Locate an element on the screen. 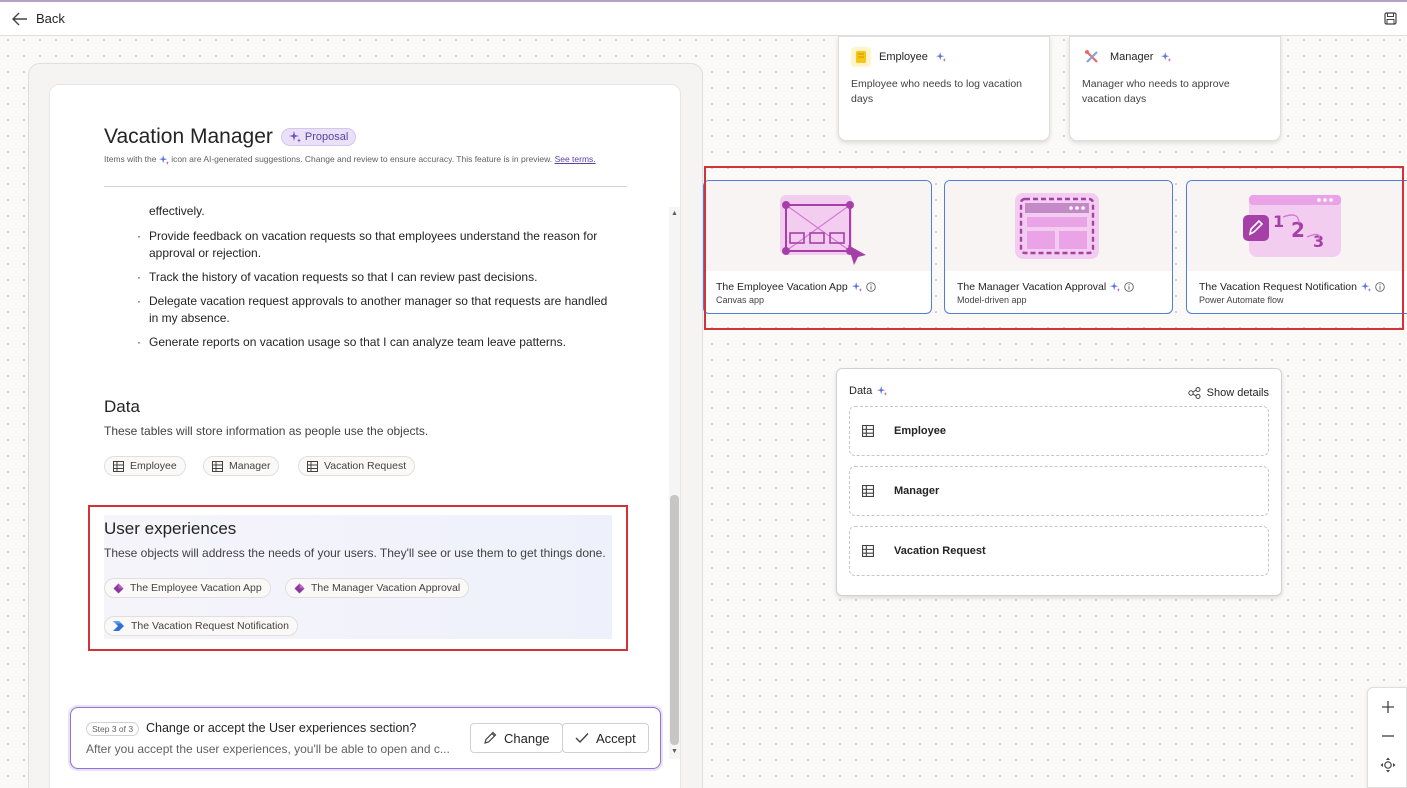 This screenshot has width=1407, height=788. back-button: Back is located at coordinates (38, 18).